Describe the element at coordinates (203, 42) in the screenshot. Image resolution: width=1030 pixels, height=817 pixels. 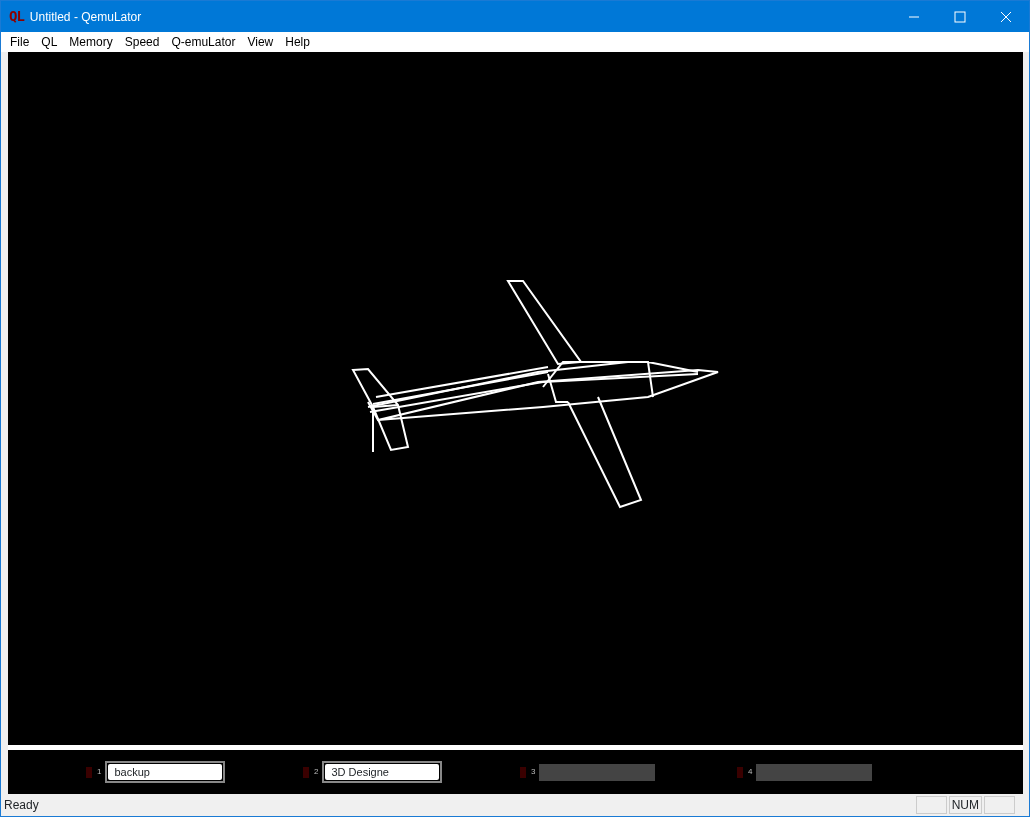
I see `menu-item: Q-emuLator` at that location.